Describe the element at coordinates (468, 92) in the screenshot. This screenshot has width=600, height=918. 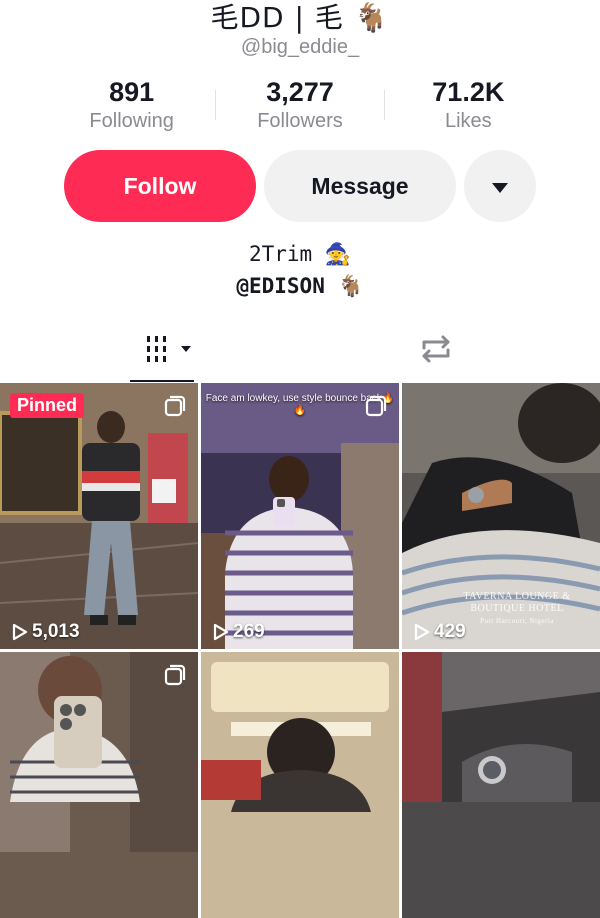
I see `stat-likes-value: 71.2K` at that location.